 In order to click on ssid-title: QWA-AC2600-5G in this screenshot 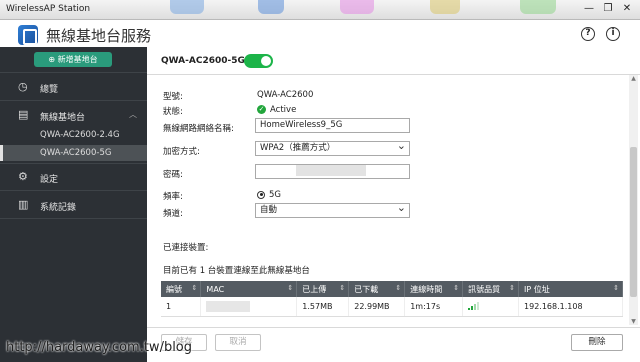, I will do `click(203, 61)`.